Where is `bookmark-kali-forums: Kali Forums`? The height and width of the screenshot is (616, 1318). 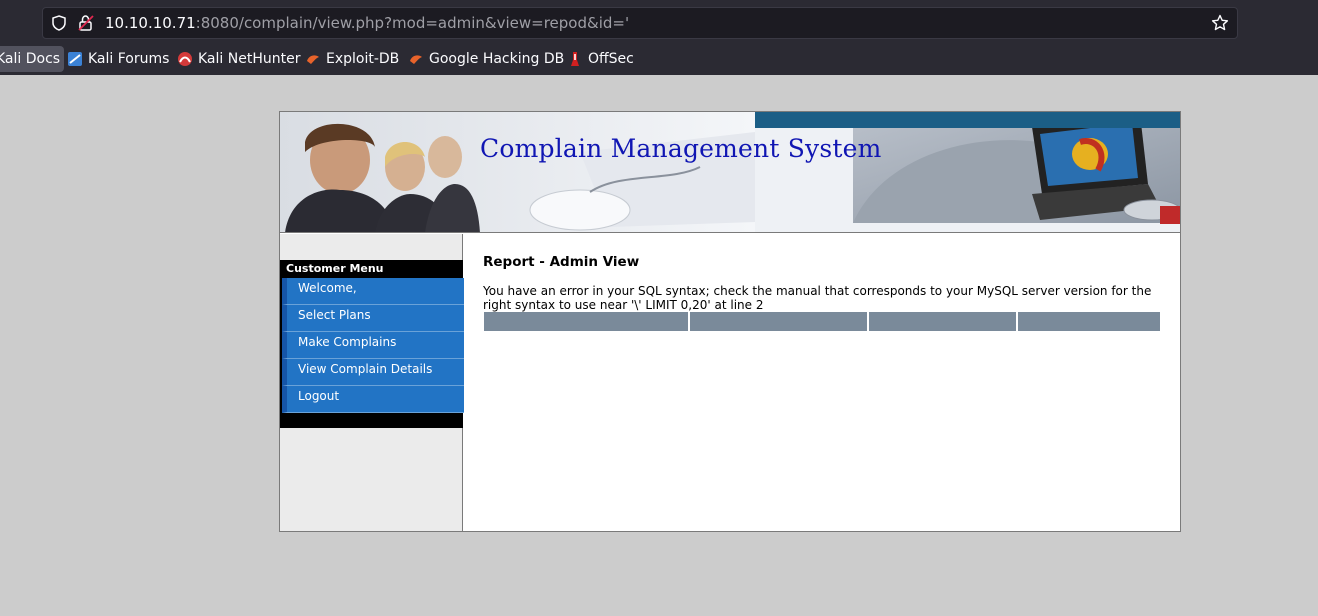 bookmark-kali-forums: Kali Forums is located at coordinates (118, 59).